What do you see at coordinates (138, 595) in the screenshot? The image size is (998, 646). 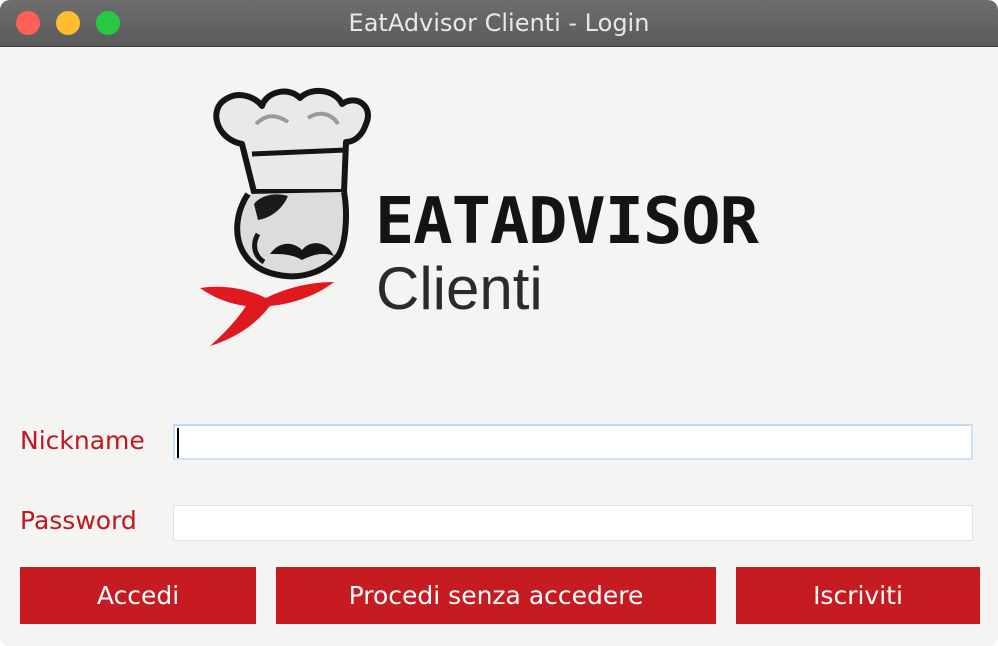 I see `login-button: Accedi` at bounding box center [138, 595].